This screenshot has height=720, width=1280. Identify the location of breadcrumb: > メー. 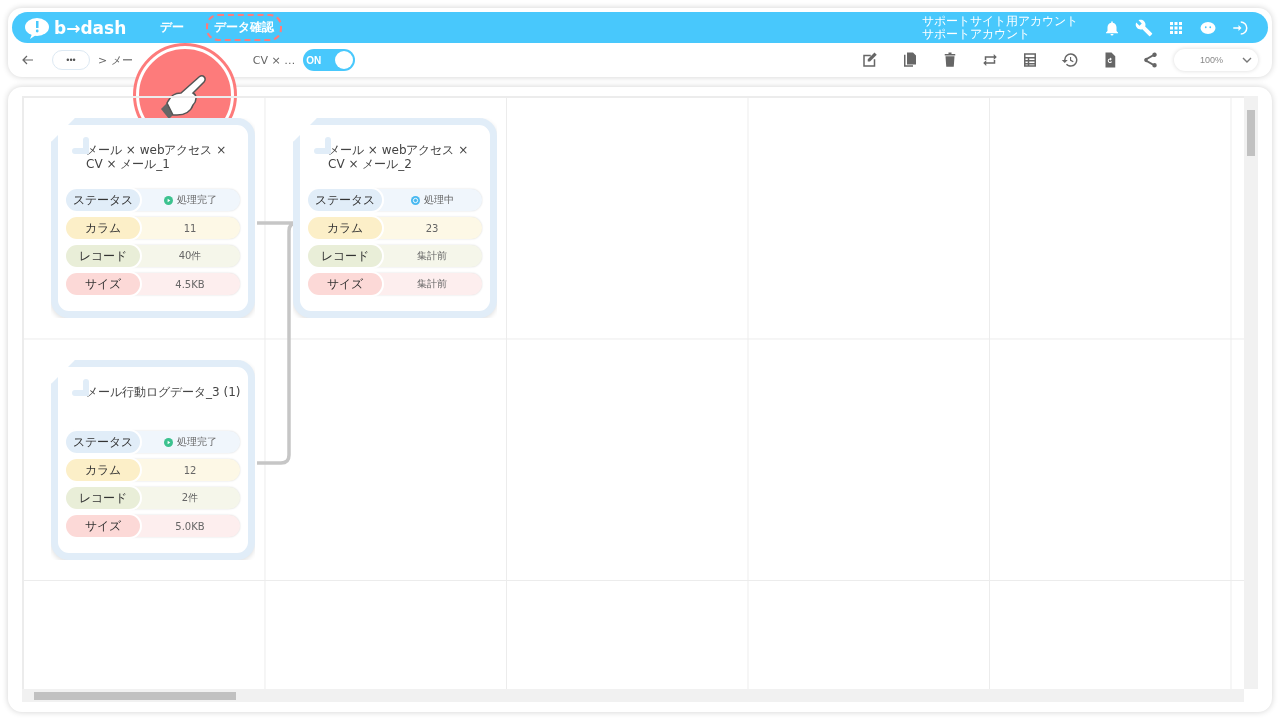
(115, 60).